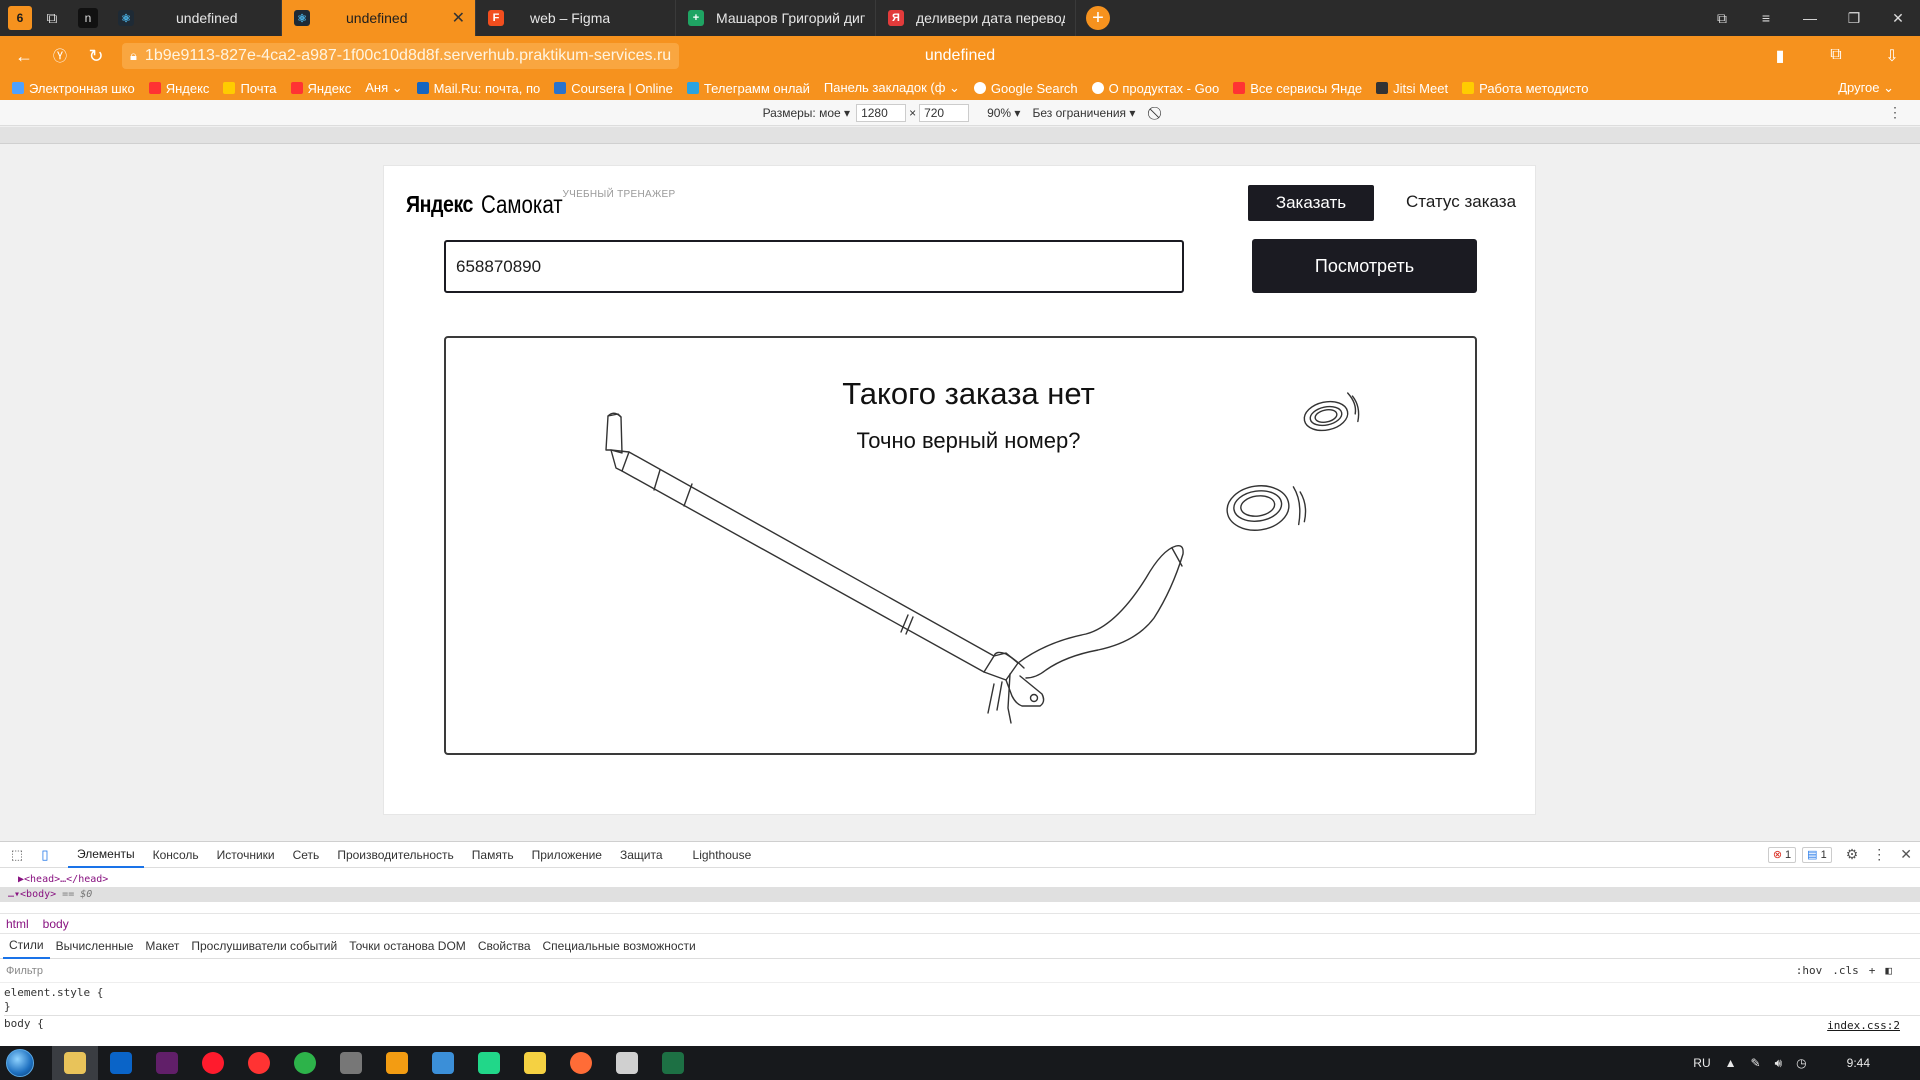 This screenshot has width=1920, height=1080. Describe the element at coordinates (540, 204) in the screenshot. I see `samokat-logo: Яндекс Самокат УЧЕБНЫЙ ТРЕНАЖЕР` at that location.